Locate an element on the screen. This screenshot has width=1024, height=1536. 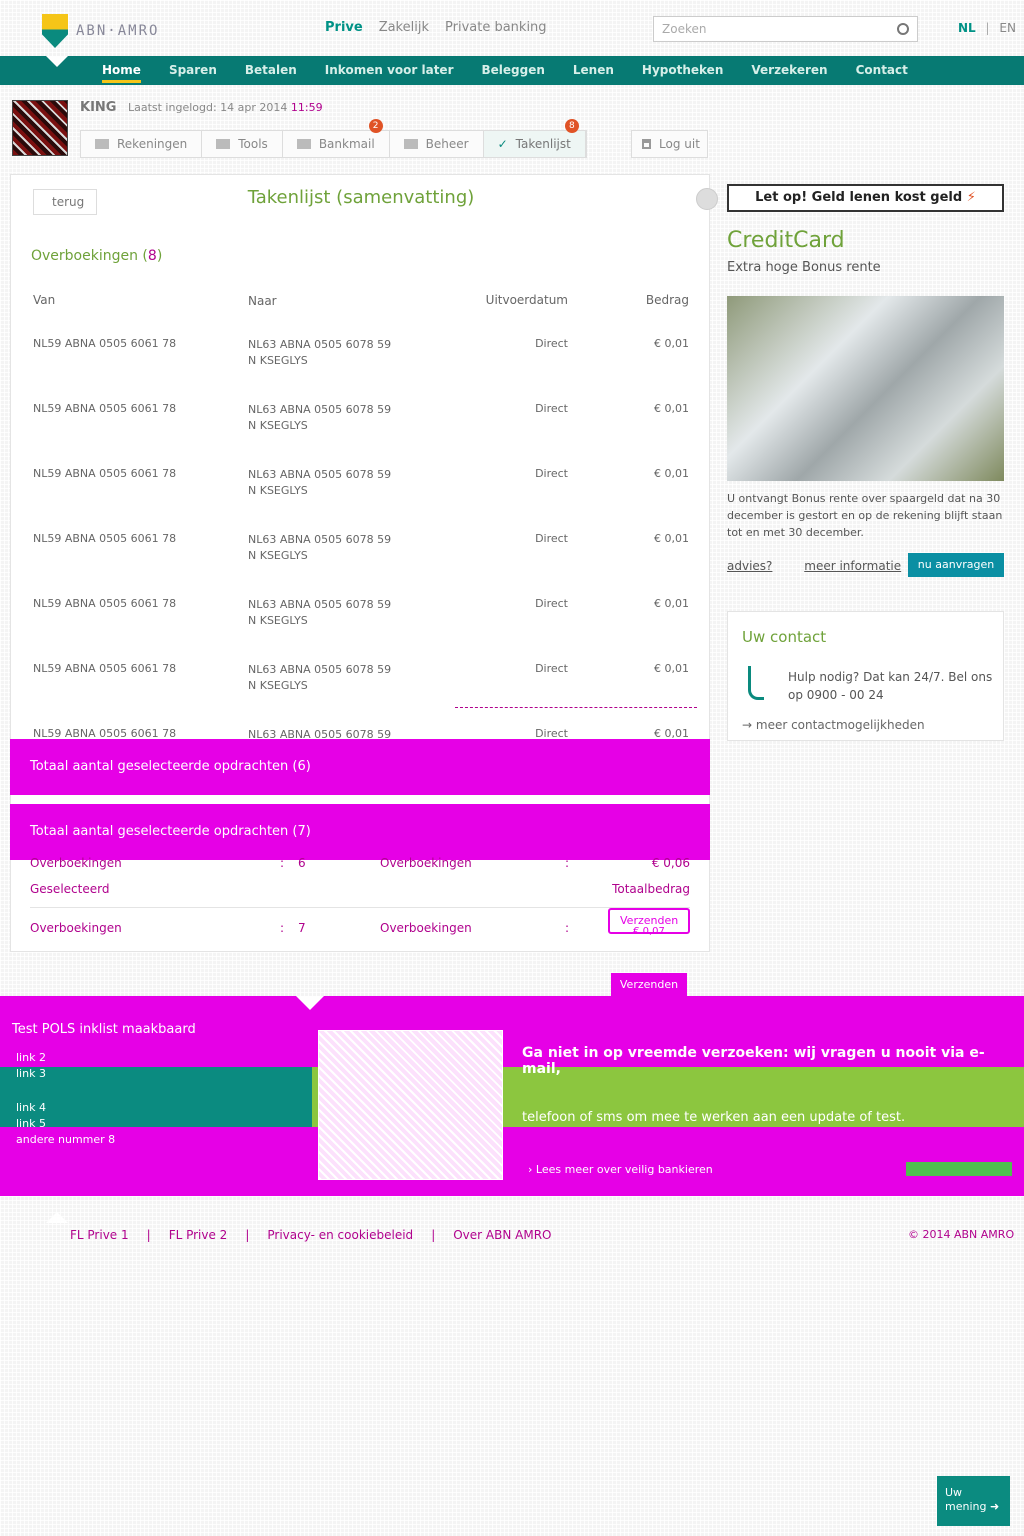
band-notch is located at coordinates (310, 1003).